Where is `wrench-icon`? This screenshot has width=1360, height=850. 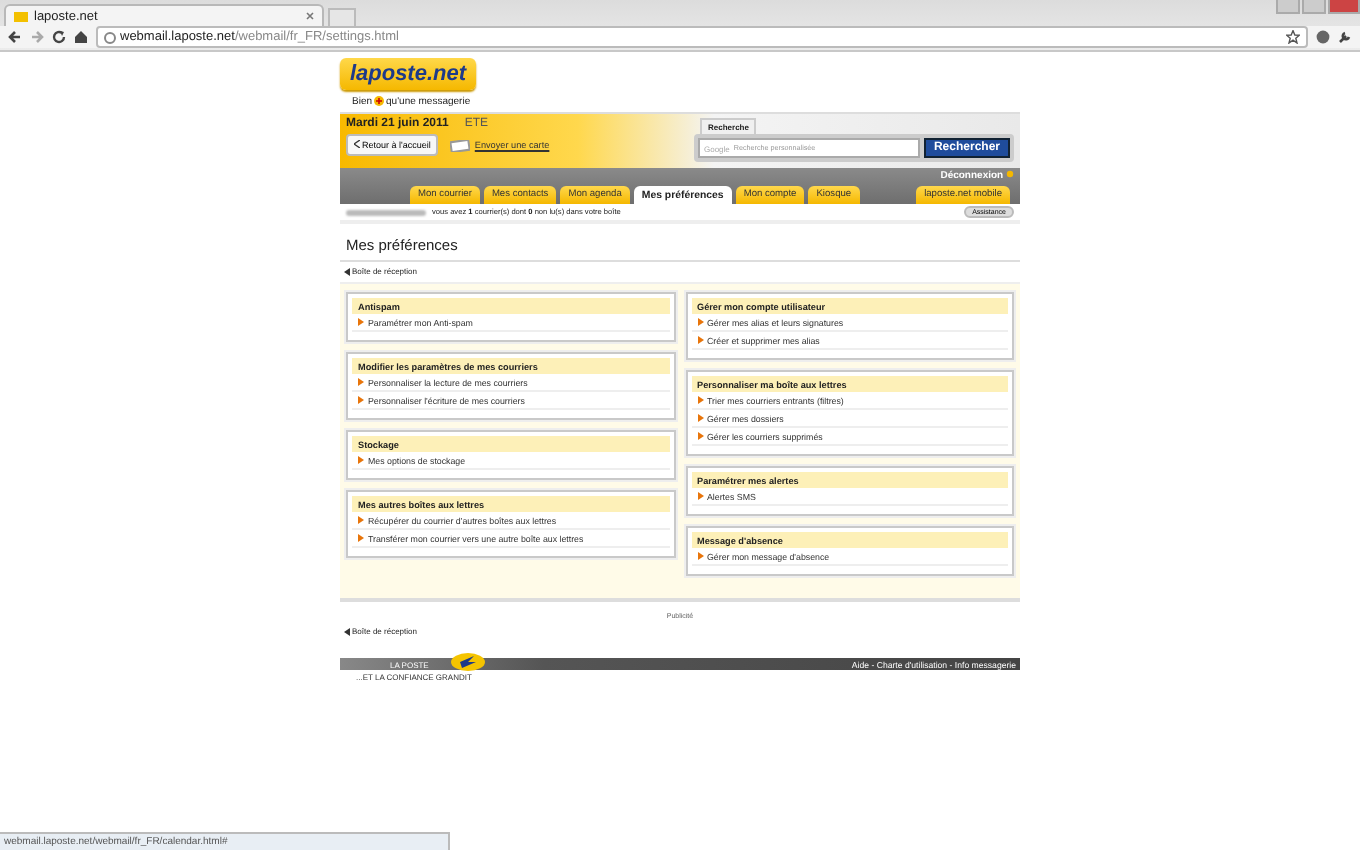 wrench-icon is located at coordinates (1345, 37).